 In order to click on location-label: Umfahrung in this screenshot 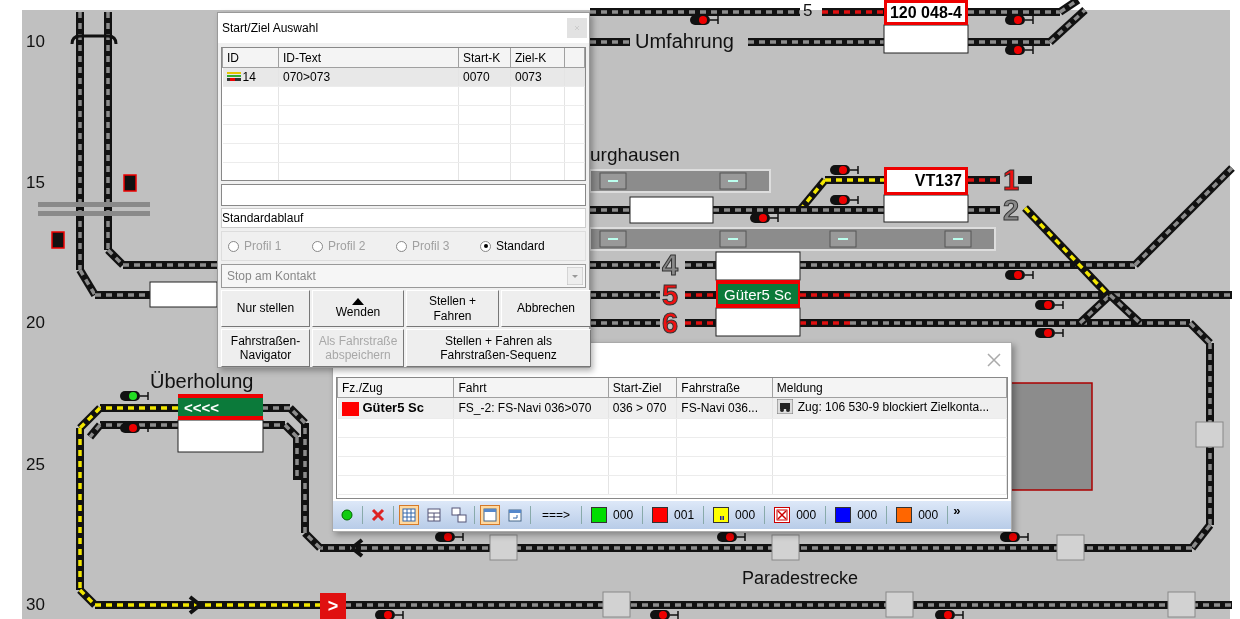, I will do `click(684, 41)`.